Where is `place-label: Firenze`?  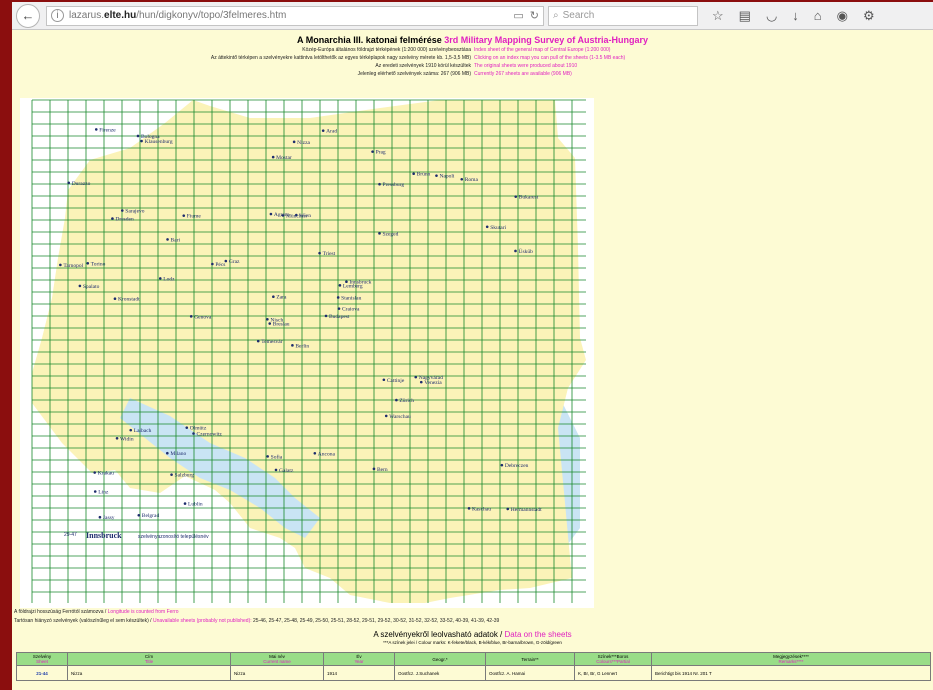 place-label: Firenze is located at coordinates (107, 130).